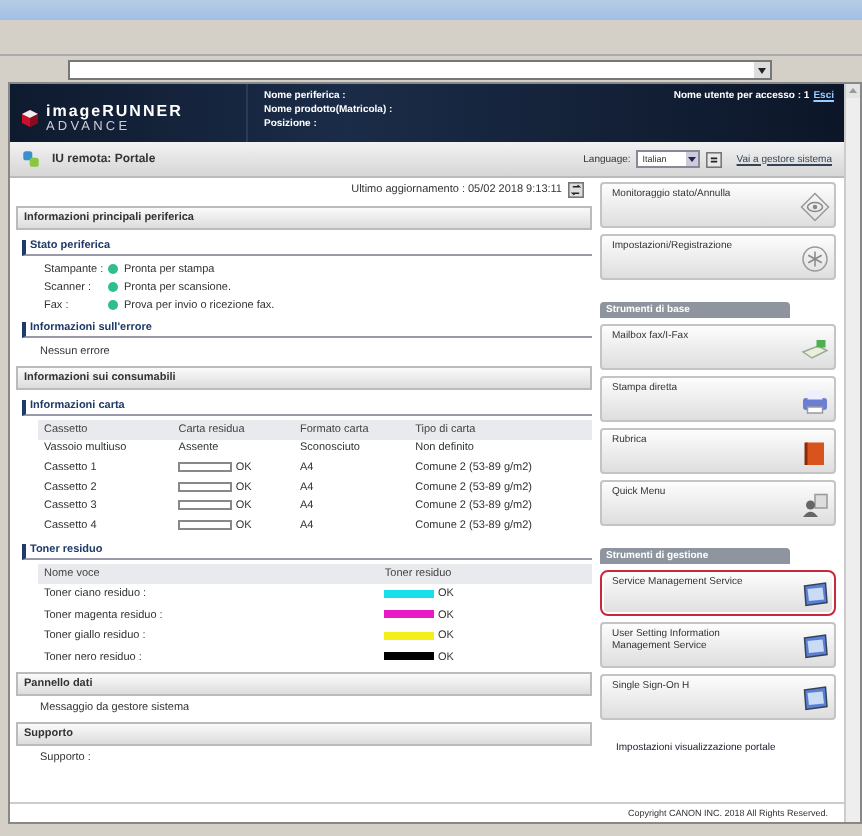 This screenshot has width=862, height=836. Describe the element at coordinates (31, 159) in the screenshot. I see `portal-icon` at that location.